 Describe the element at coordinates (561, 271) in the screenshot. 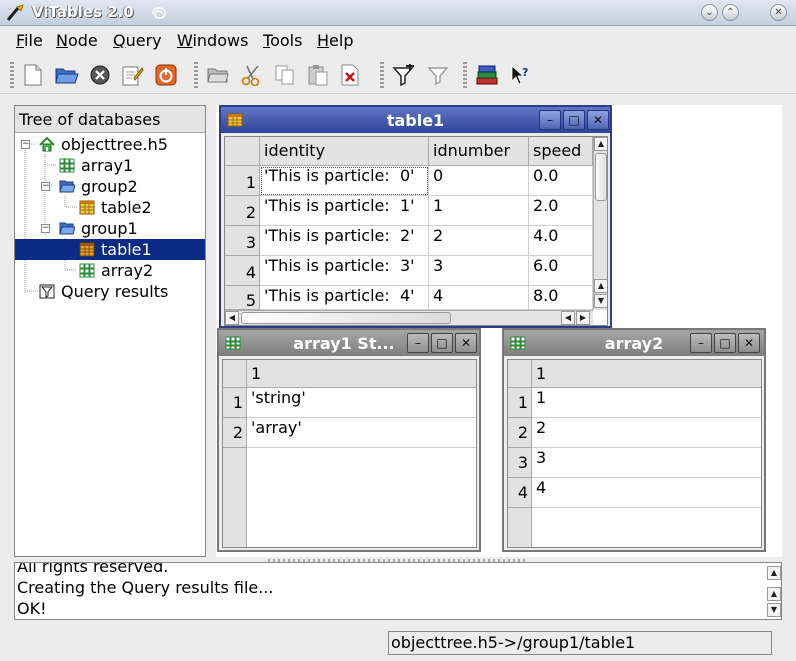

I see `table-cell: 6.0` at that location.